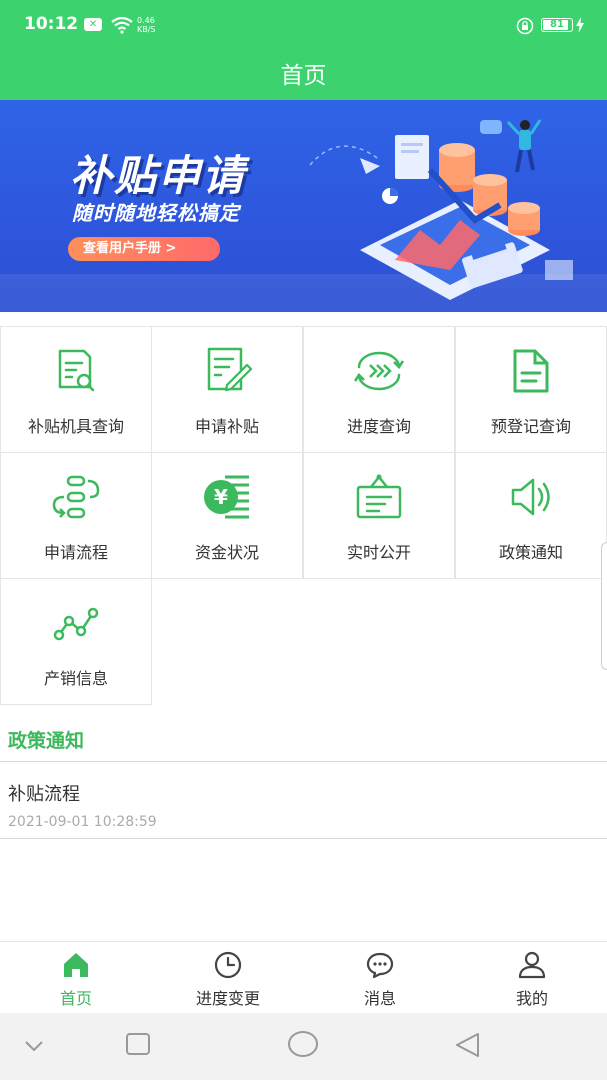 Image resolution: width=607 pixels, height=1080 pixels. What do you see at coordinates (51, 24) in the screenshot?
I see `status-time: 10:12` at bounding box center [51, 24].